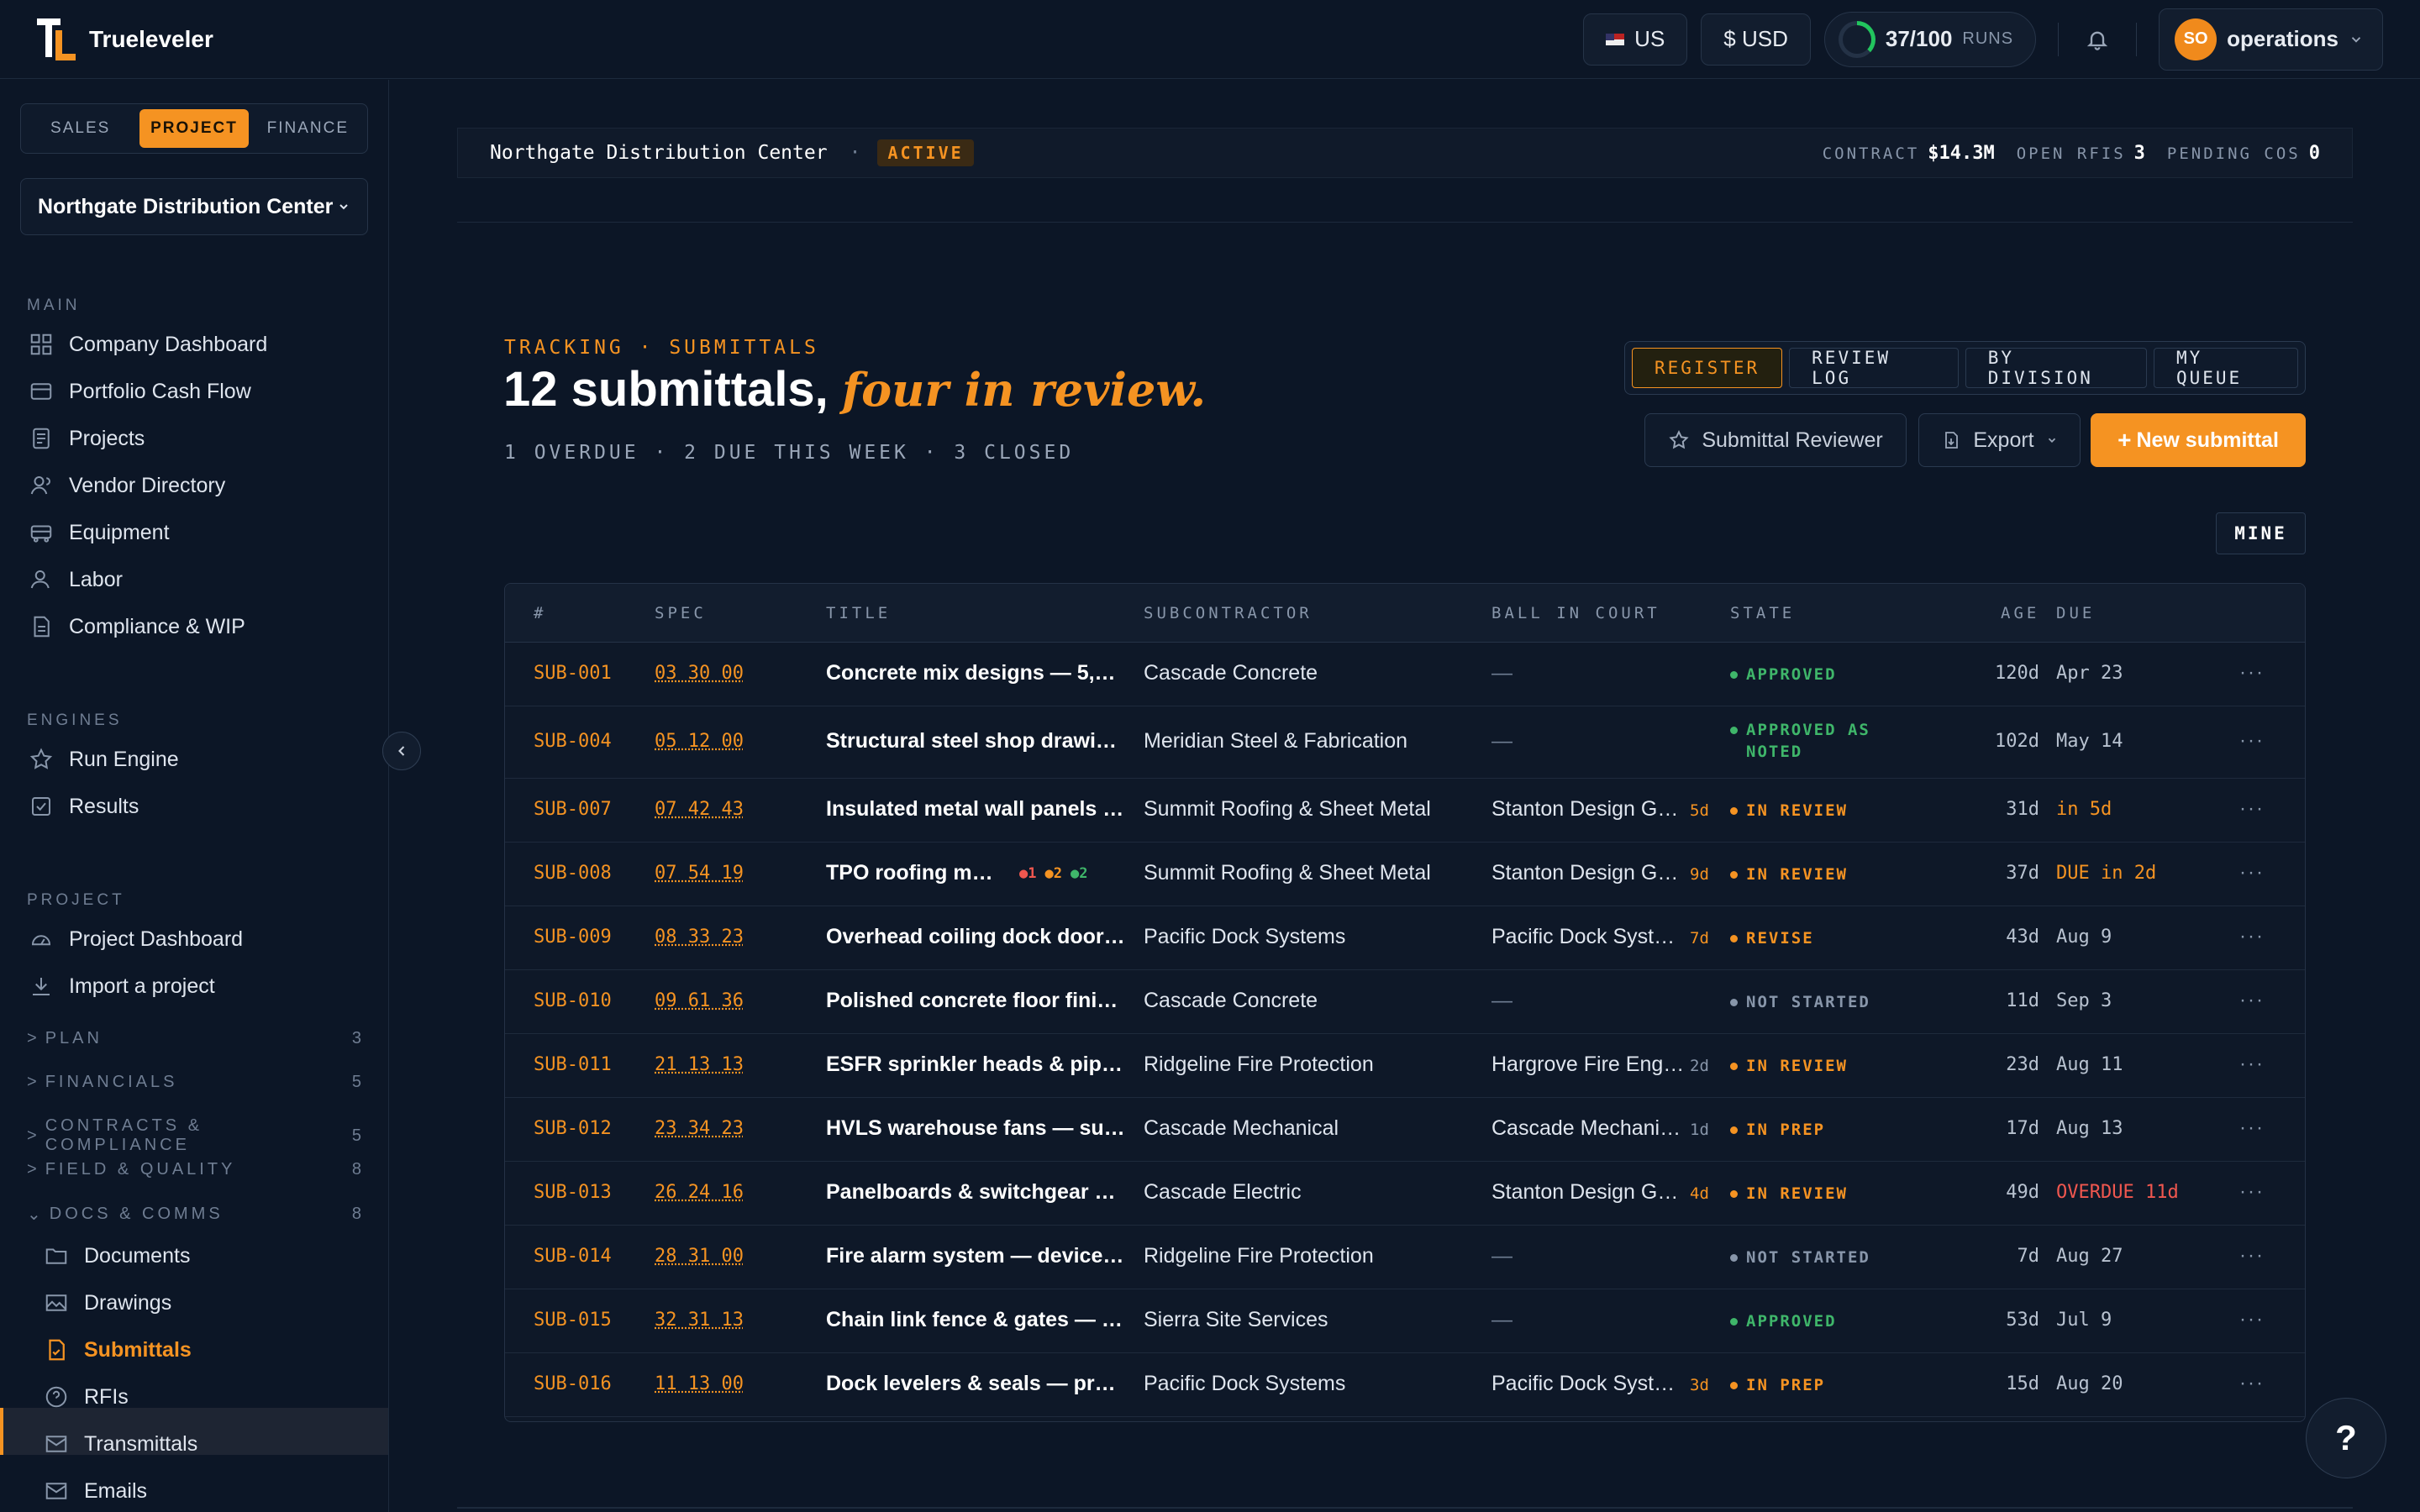  Describe the element at coordinates (2261, 533) in the screenshot. I see `mine-filter-button: MINE` at that location.